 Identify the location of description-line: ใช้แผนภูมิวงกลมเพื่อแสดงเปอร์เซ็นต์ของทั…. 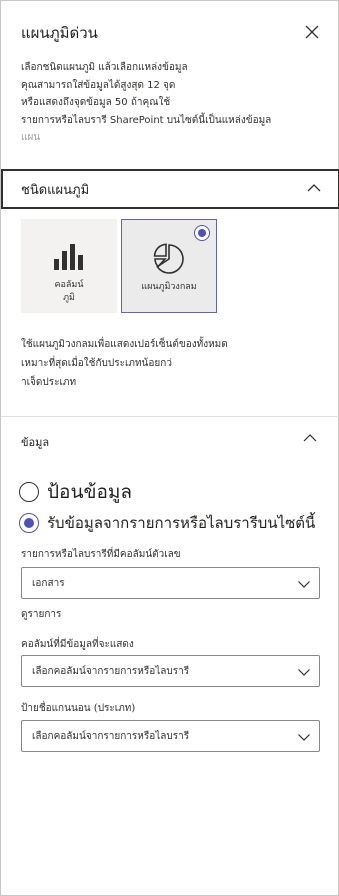
(124, 344).